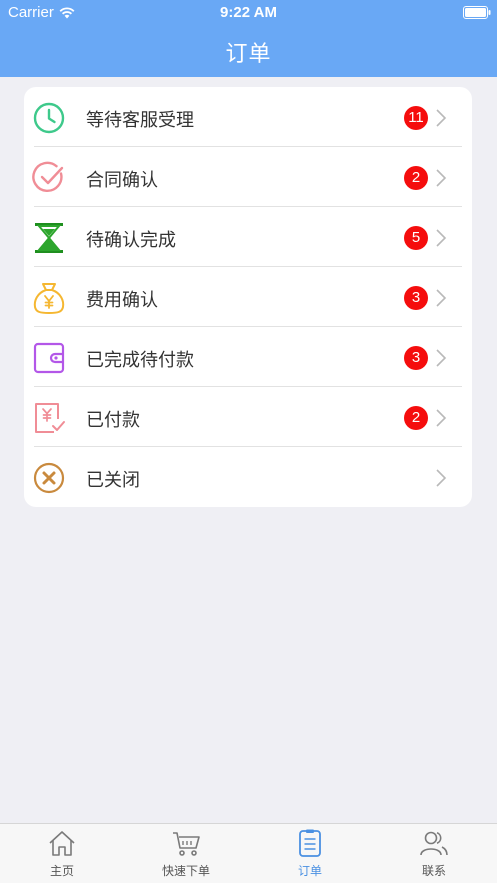 The width and height of the screenshot is (497, 883). Describe the element at coordinates (248, 177) in the screenshot. I see `order-row-contract-confirm: 合同确认 2` at that location.